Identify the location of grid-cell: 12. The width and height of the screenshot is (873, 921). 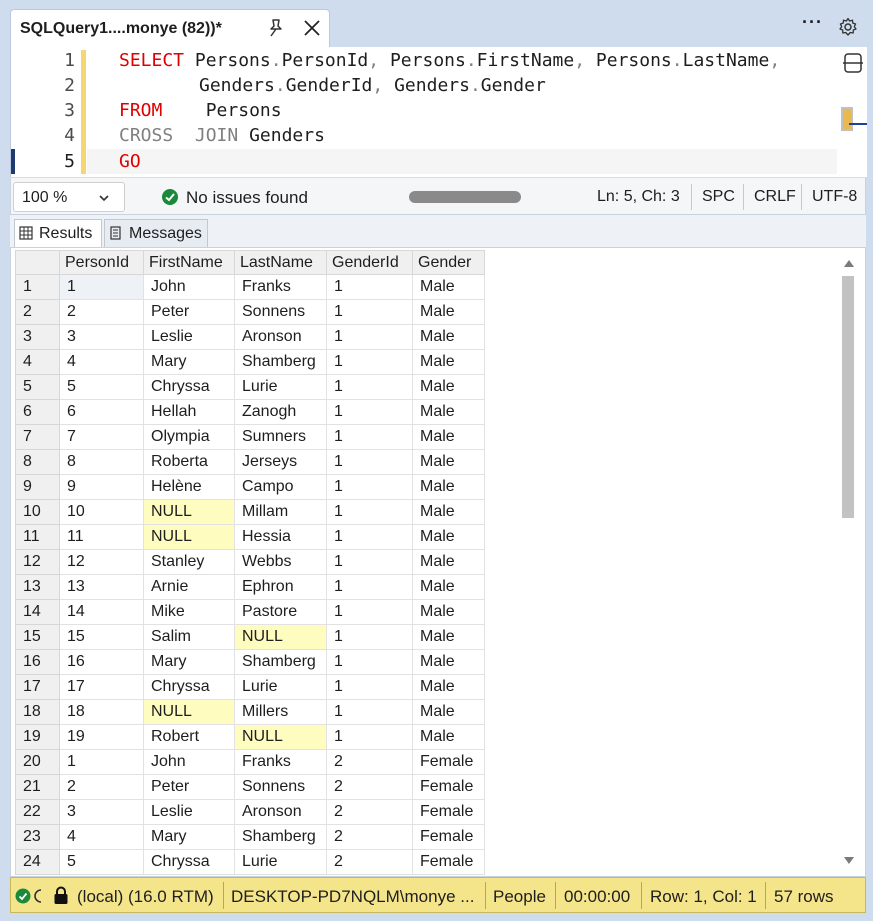
(101, 562).